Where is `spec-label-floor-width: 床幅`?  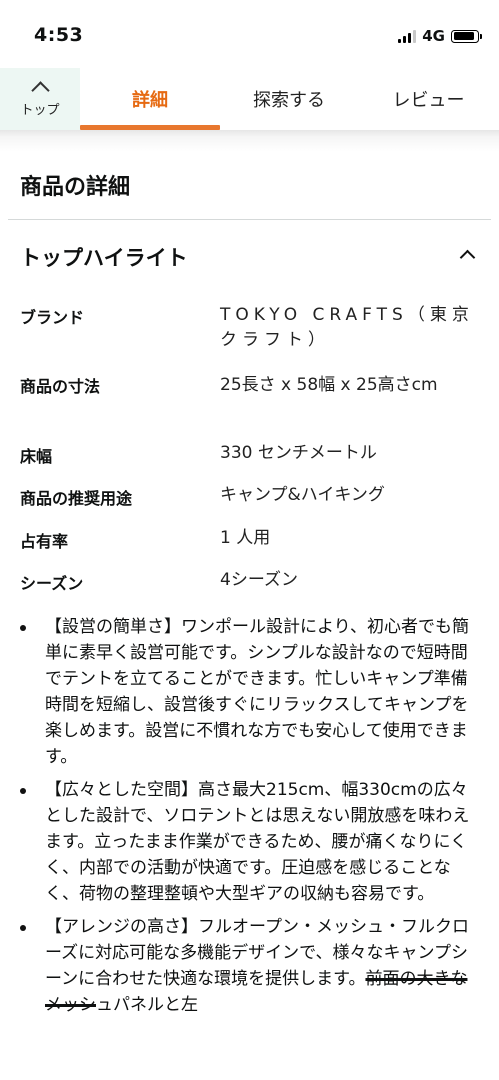 spec-label-floor-width: 床幅 is located at coordinates (36, 456).